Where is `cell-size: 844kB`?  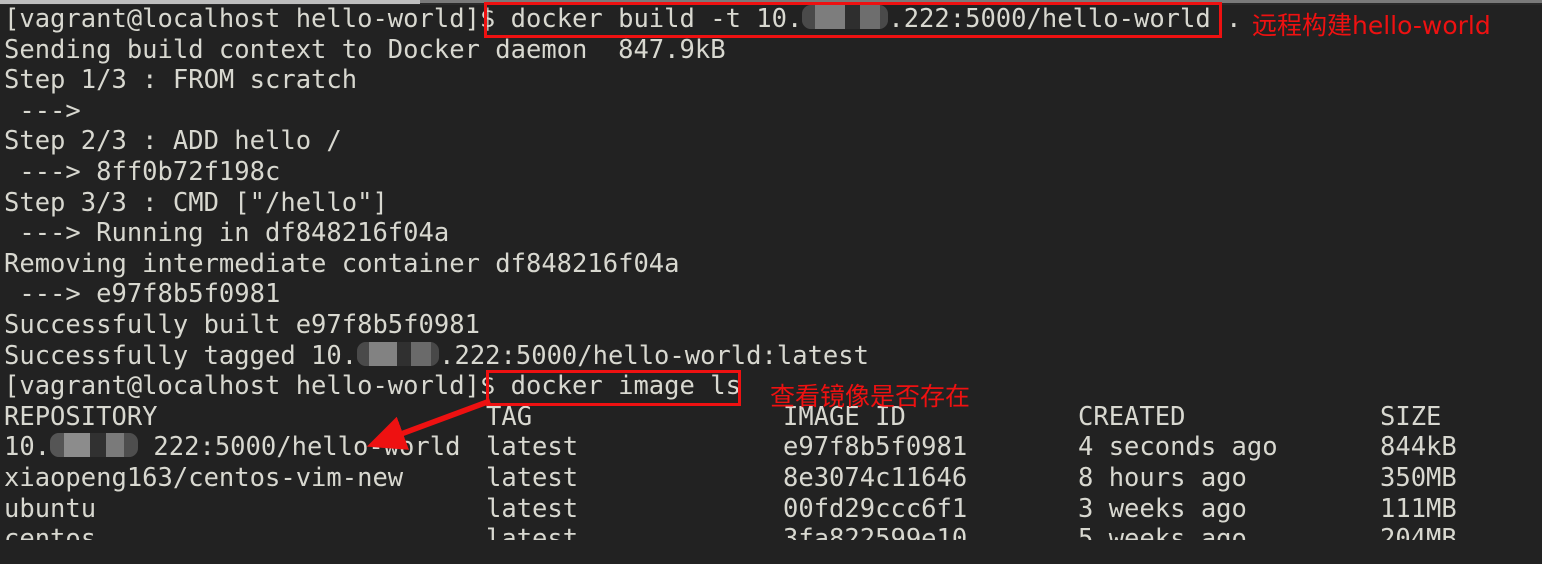
cell-size: 844kB is located at coordinates (1418, 447).